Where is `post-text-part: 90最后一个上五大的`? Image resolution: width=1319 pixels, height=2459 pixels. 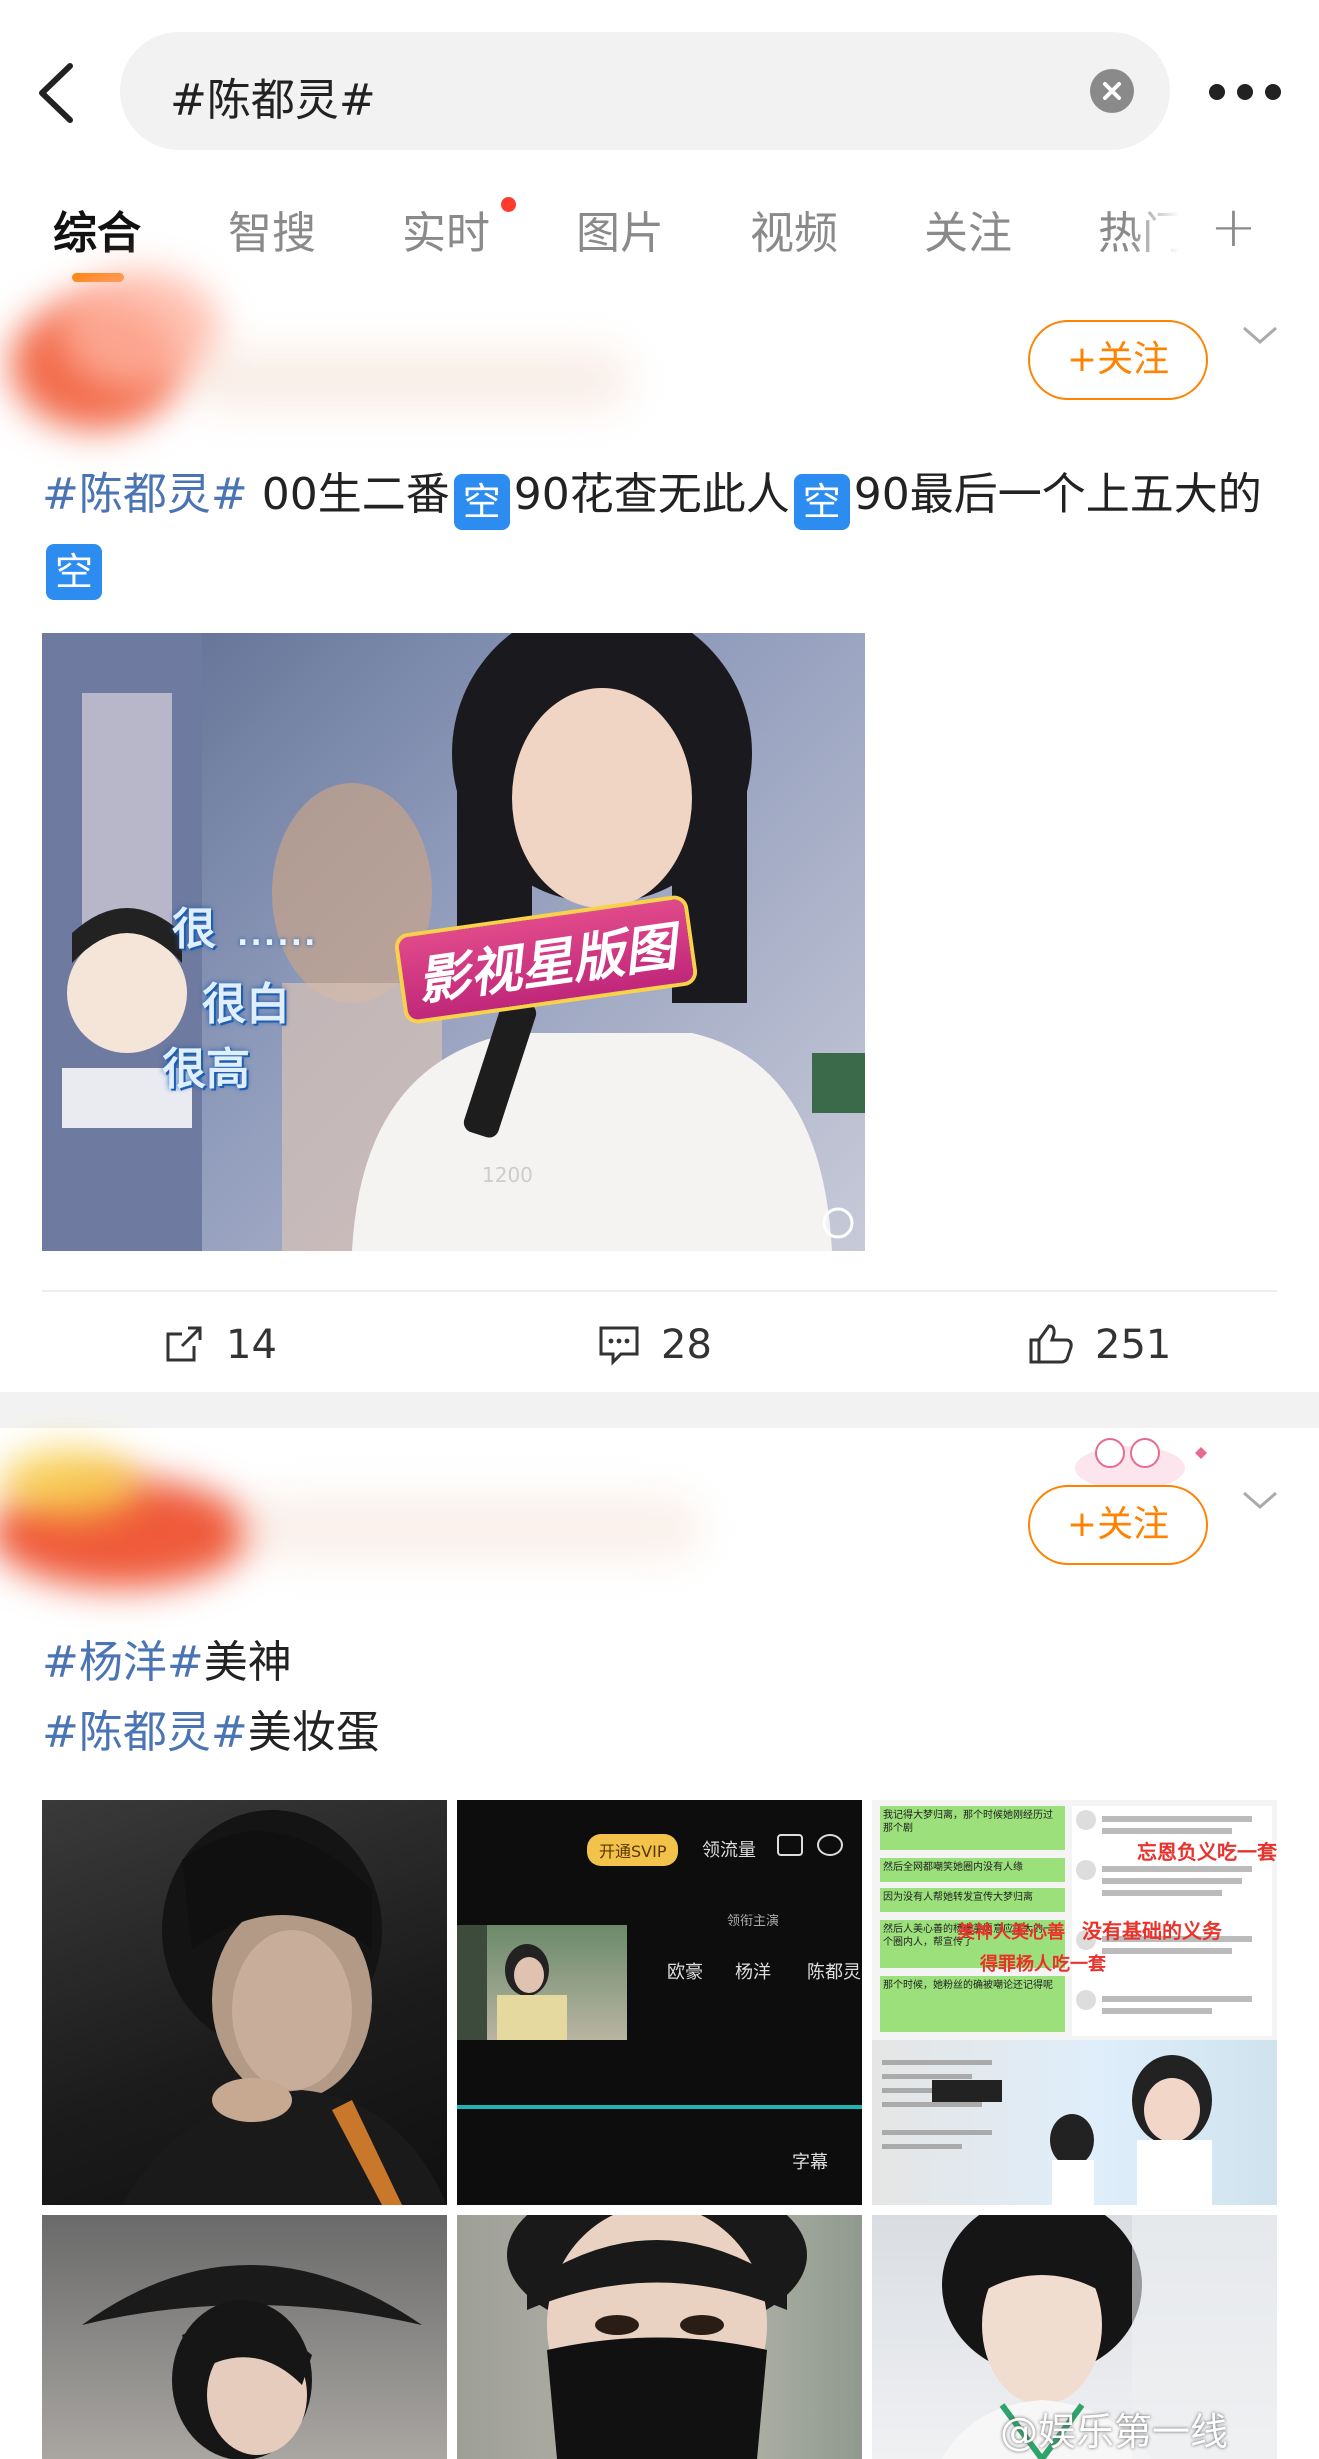 post-text-part: 90最后一个上五大的 is located at coordinates (1057, 494).